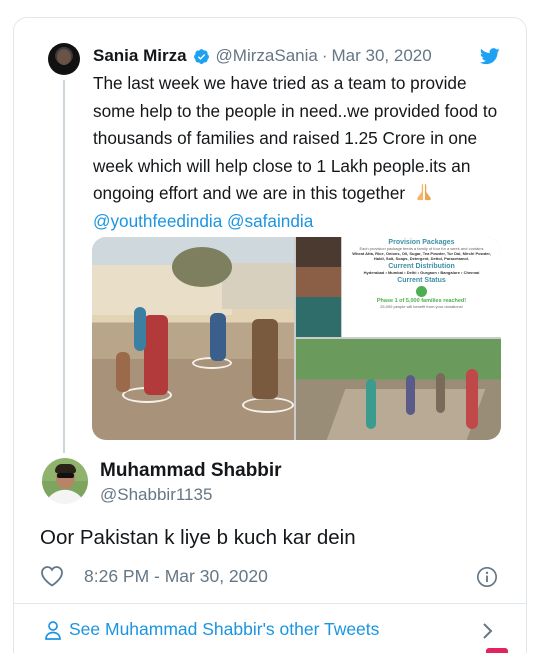  Describe the element at coordinates (421, 291) in the screenshot. I see `check-circle-icon` at that location.